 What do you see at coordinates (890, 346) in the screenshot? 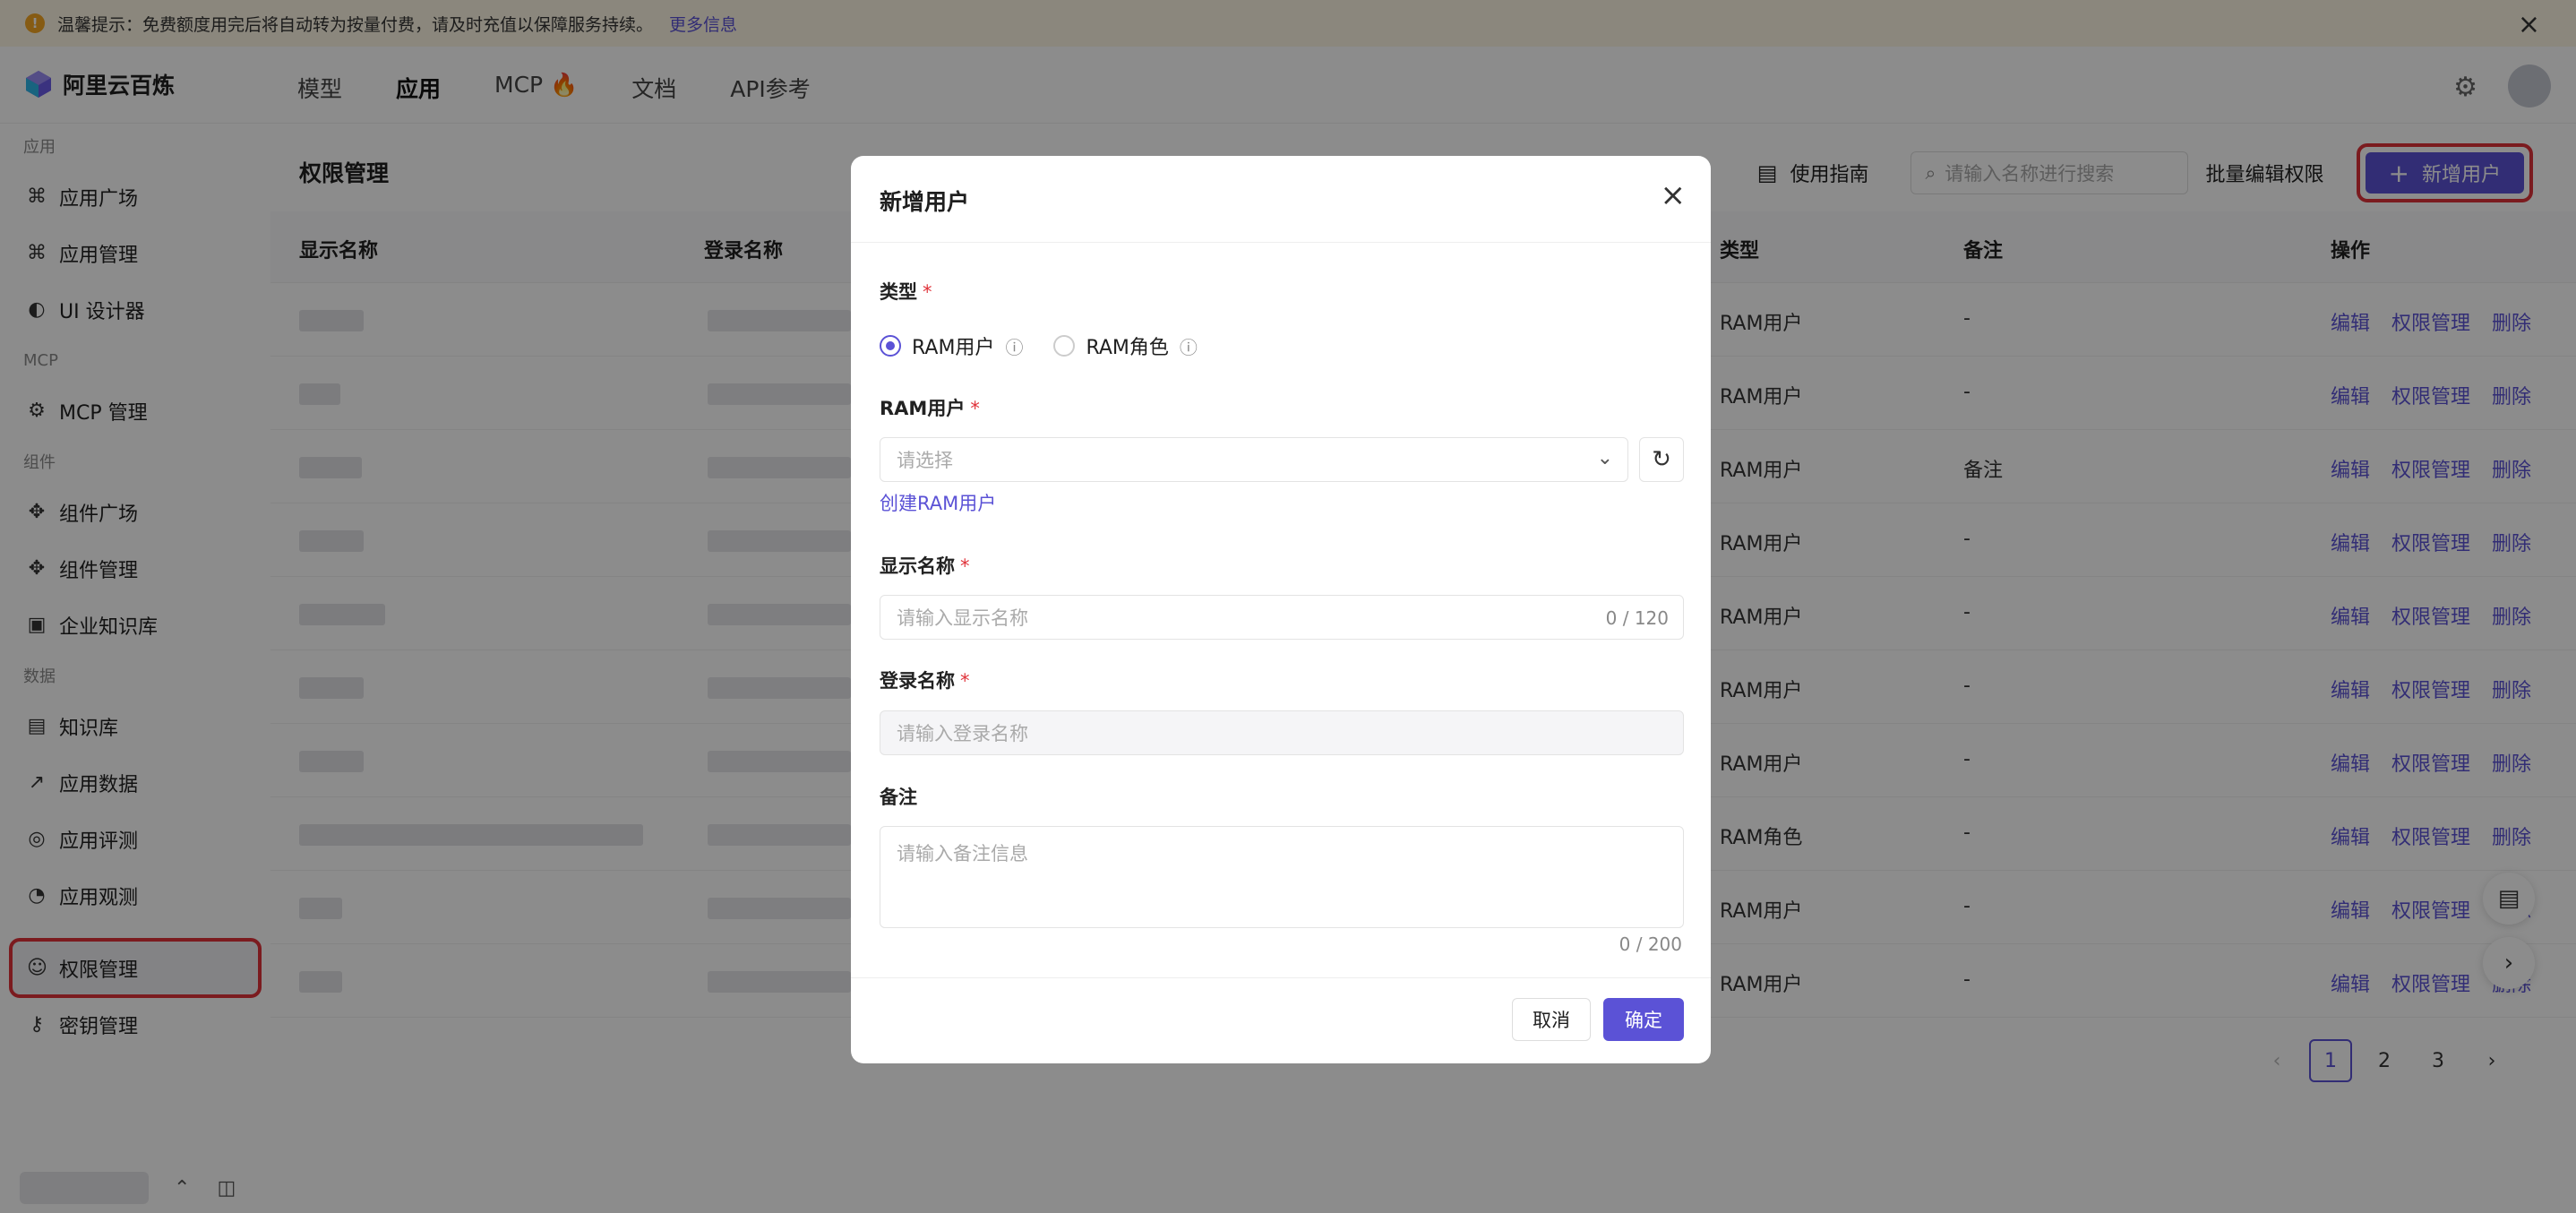
I see `radio-ram-user` at bounding box center [890, 346].